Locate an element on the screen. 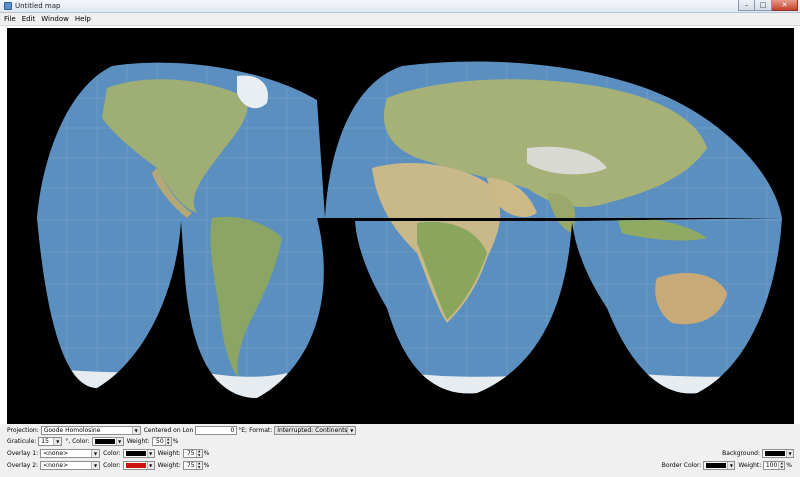  overlay1-label: Overlay 1: is located at coordinates (23, 453).